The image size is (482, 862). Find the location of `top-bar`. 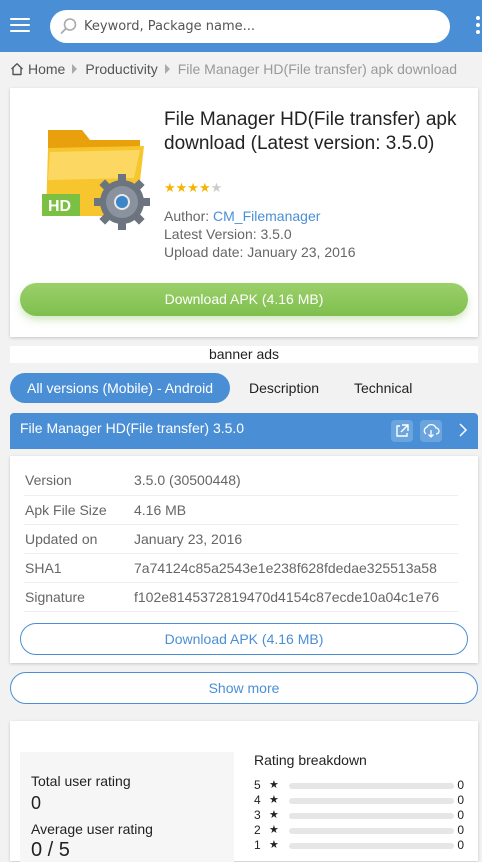

top-bar is located at coordinates (241, 26).